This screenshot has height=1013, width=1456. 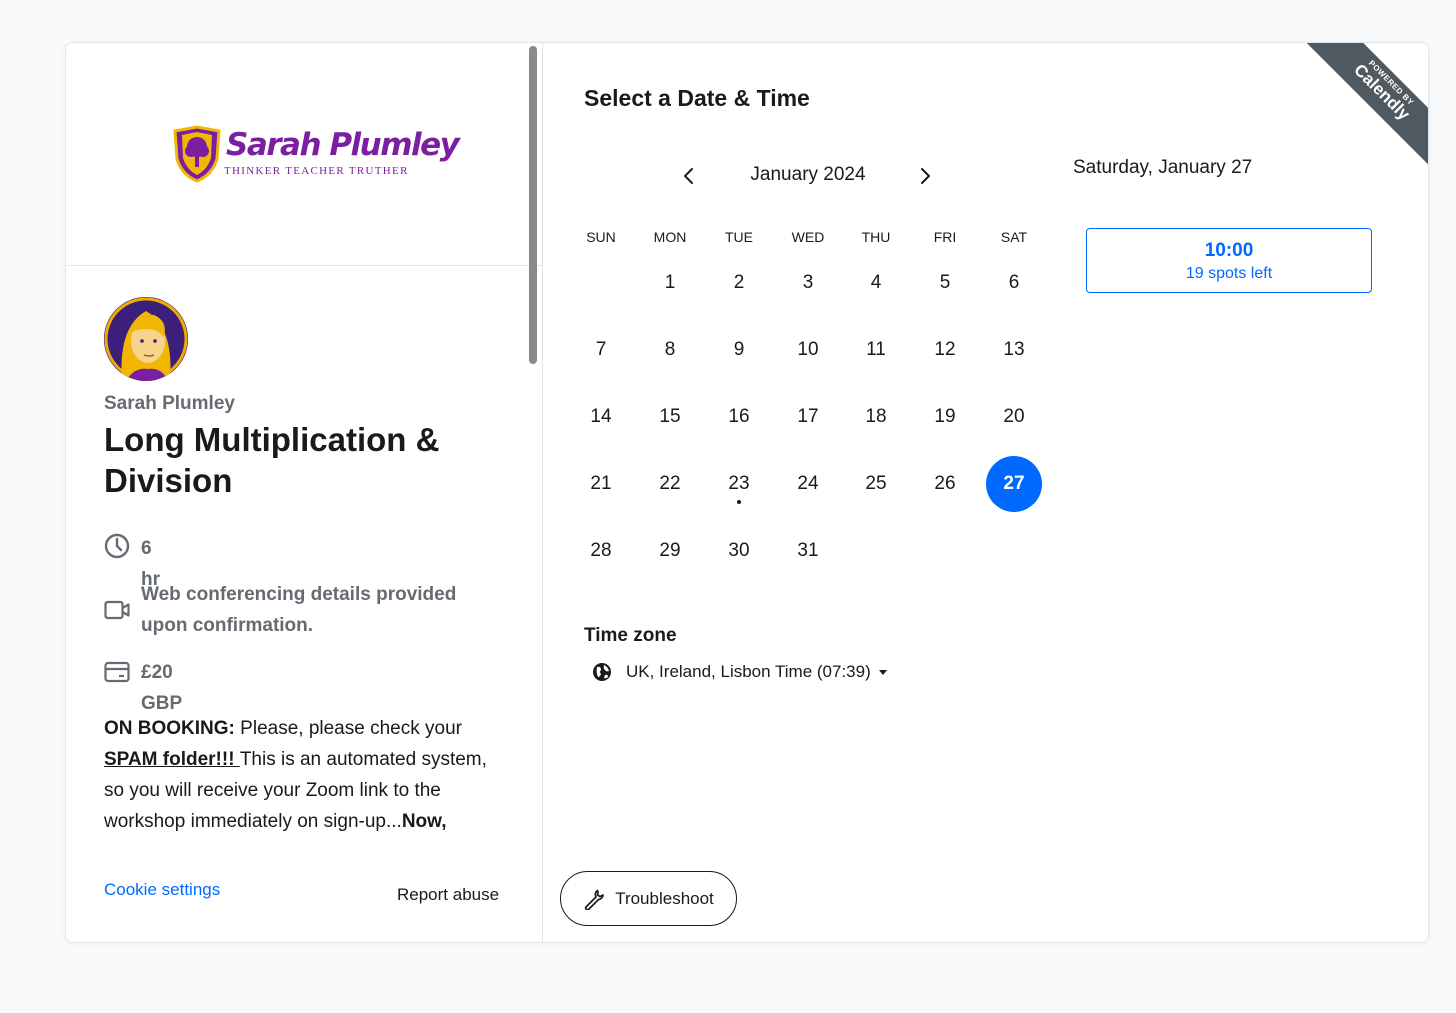 I want to click on price-text: £20 GBP, so click(x=162, y=688).